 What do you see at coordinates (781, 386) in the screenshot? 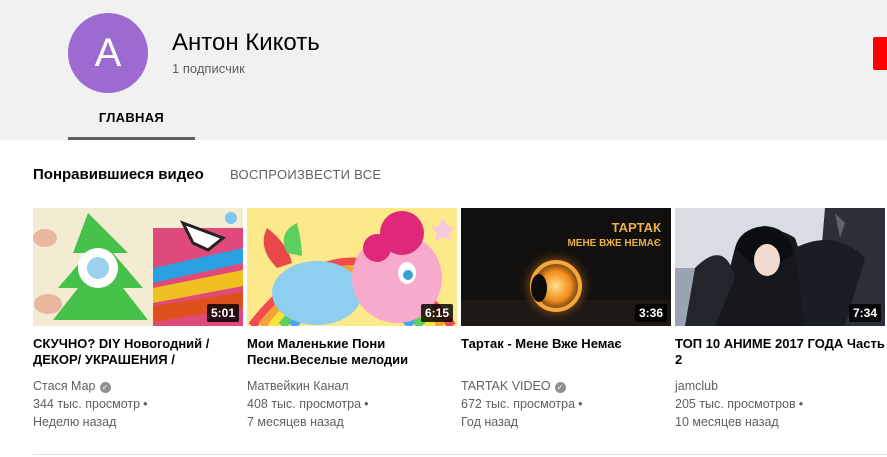
I see `video-channel-name: jamclub` at bounding box center [781, 386].